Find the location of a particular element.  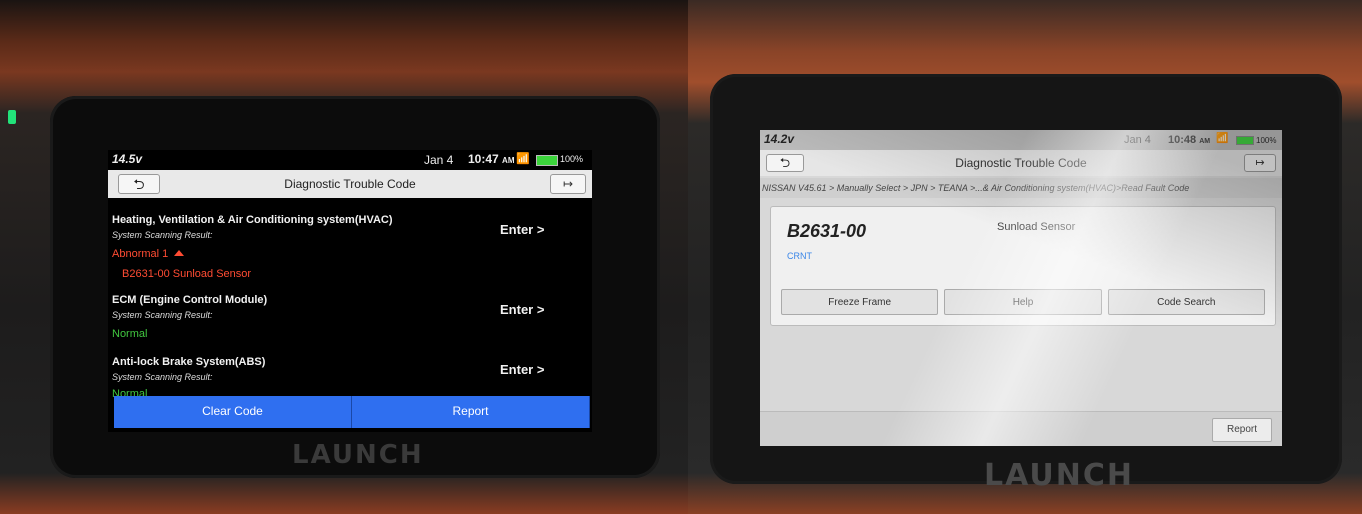

footer-bar: Report is located at coordinates (1021, 428).